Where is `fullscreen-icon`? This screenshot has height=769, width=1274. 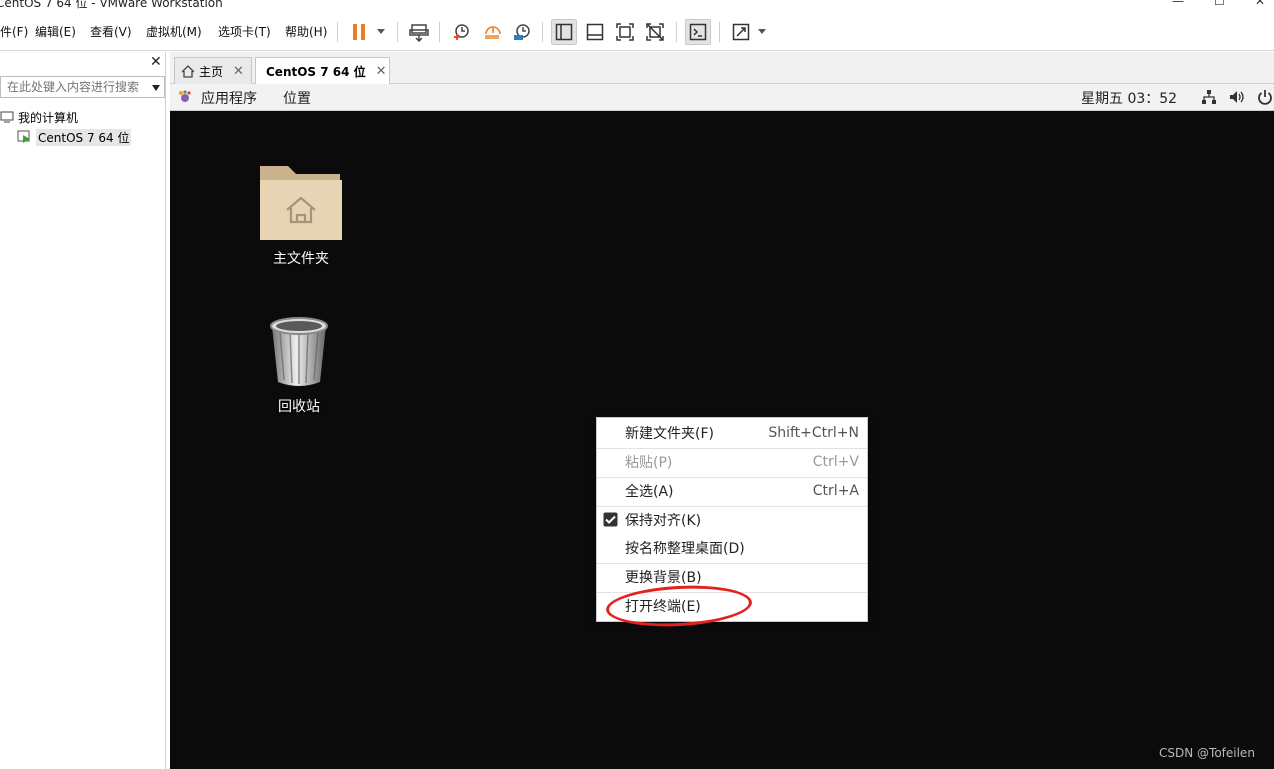 fullscreen-icon is located at coordinates (625, 32).